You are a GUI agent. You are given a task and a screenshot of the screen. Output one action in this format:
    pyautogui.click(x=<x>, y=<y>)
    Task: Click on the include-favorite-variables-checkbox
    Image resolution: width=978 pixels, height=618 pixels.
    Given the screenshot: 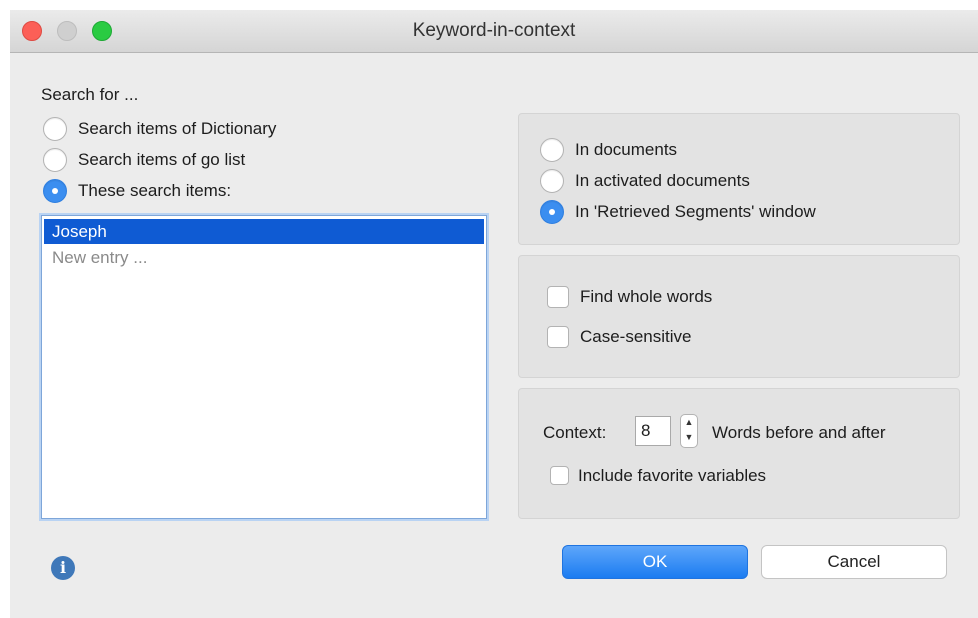 What is the action you would take?
    pyautogui.click(x=559, y=475)
    